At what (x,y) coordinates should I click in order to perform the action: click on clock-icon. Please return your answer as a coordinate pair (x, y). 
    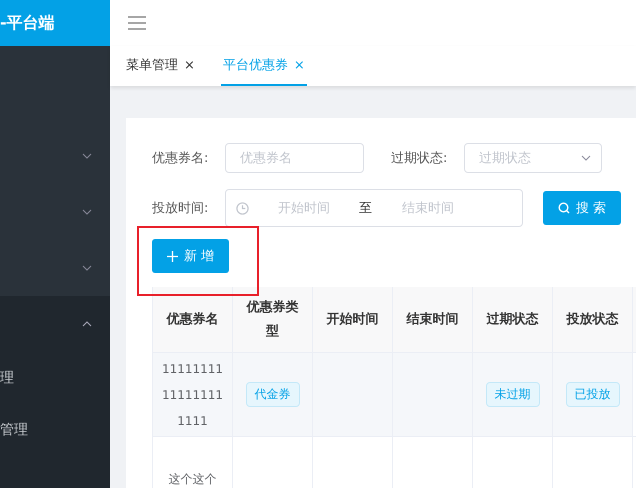
    Looking at the image, I should click on (242, 208).